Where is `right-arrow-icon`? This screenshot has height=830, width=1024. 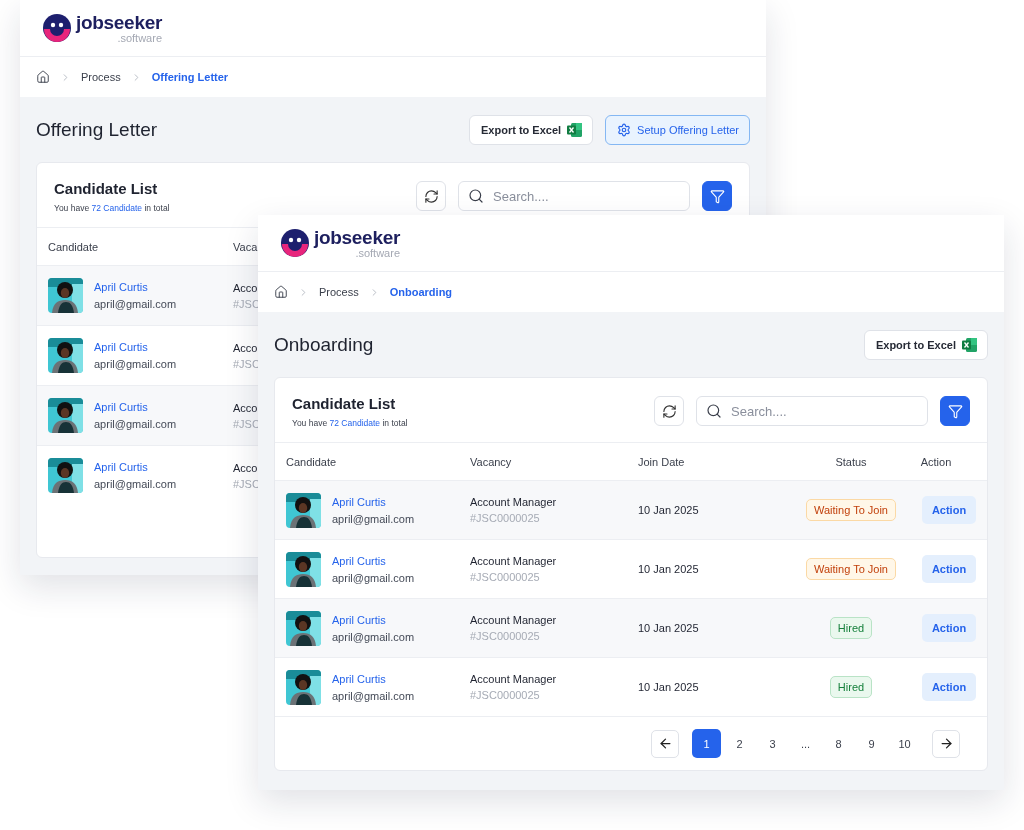 right-arrow-icon is located at coordinates (946, 743).